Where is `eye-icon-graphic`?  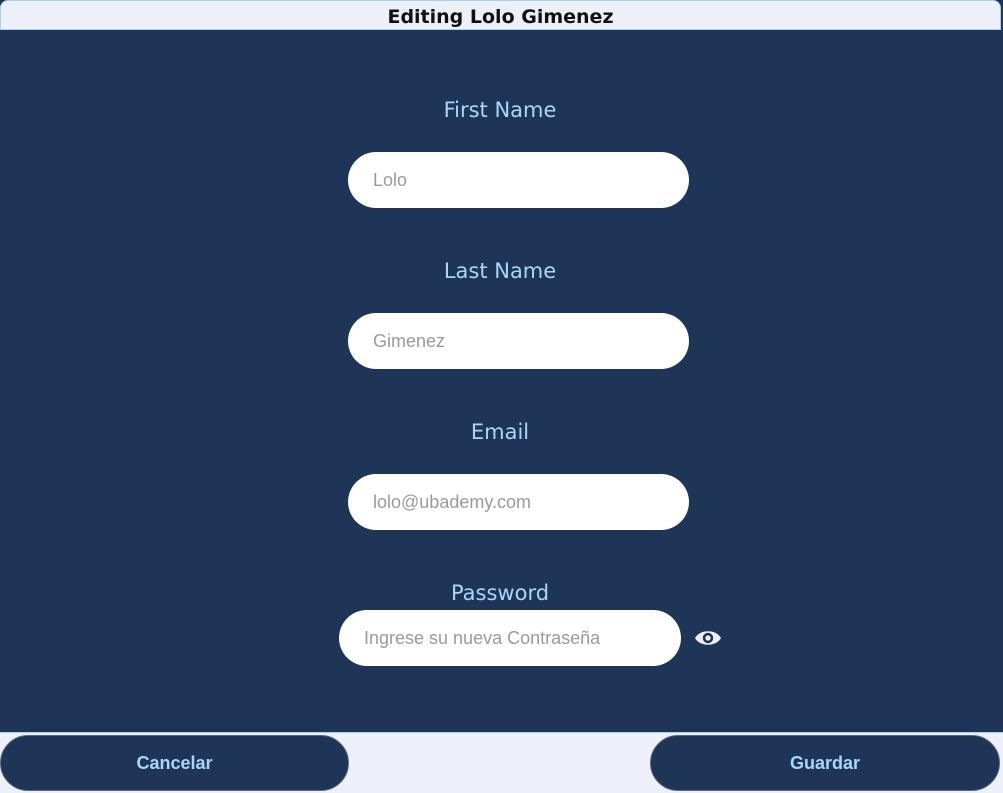
eye-icon-graphic is located at coordinates (708, 638).